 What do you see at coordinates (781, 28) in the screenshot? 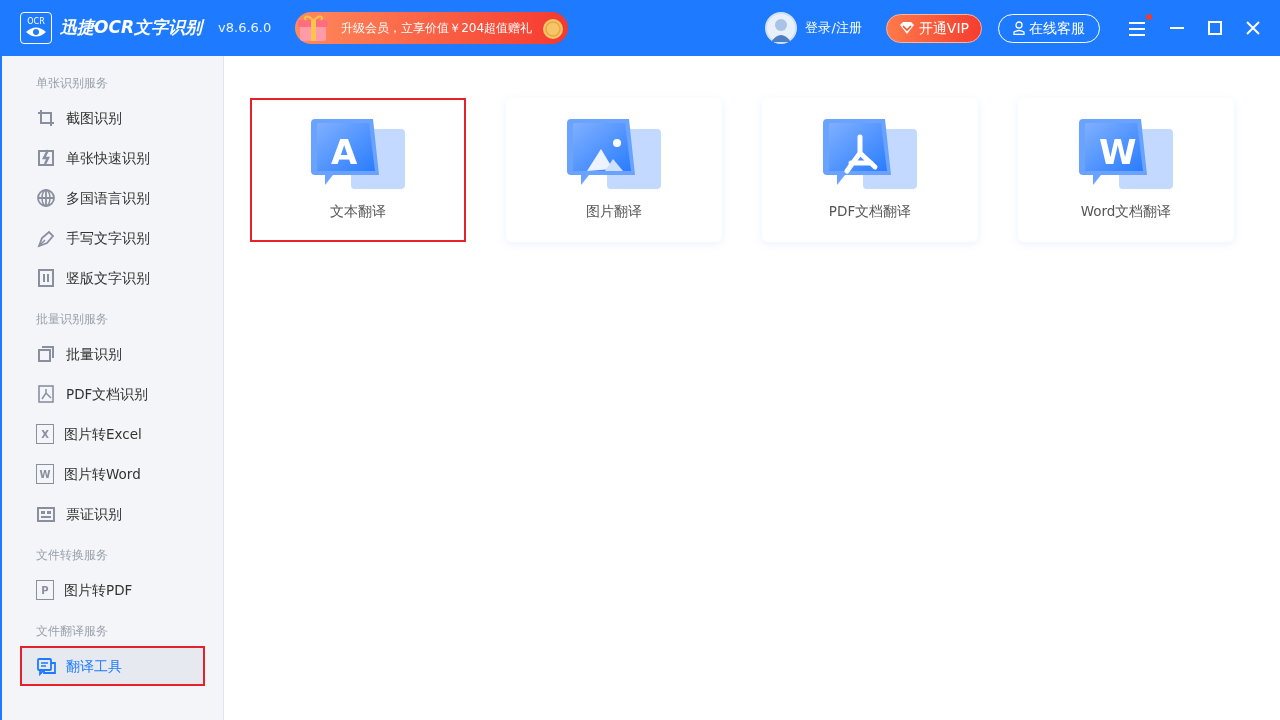
I see `avatar-icon` at bounding box center [781, 28].